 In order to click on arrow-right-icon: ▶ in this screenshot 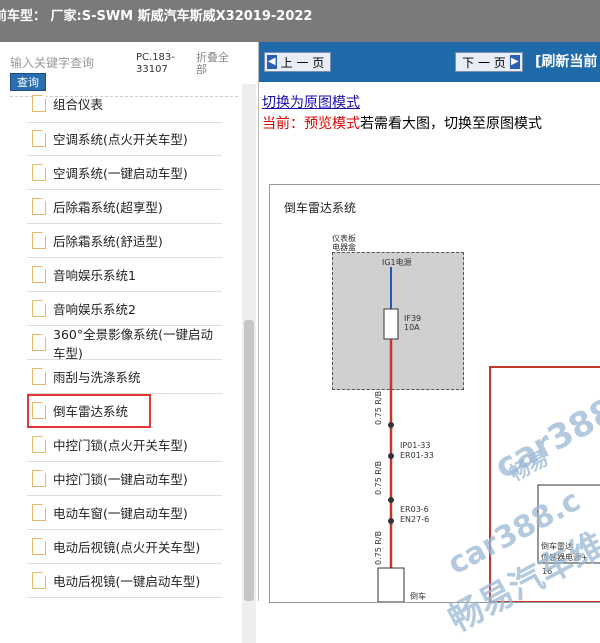, I will do `click(514, 62)`.